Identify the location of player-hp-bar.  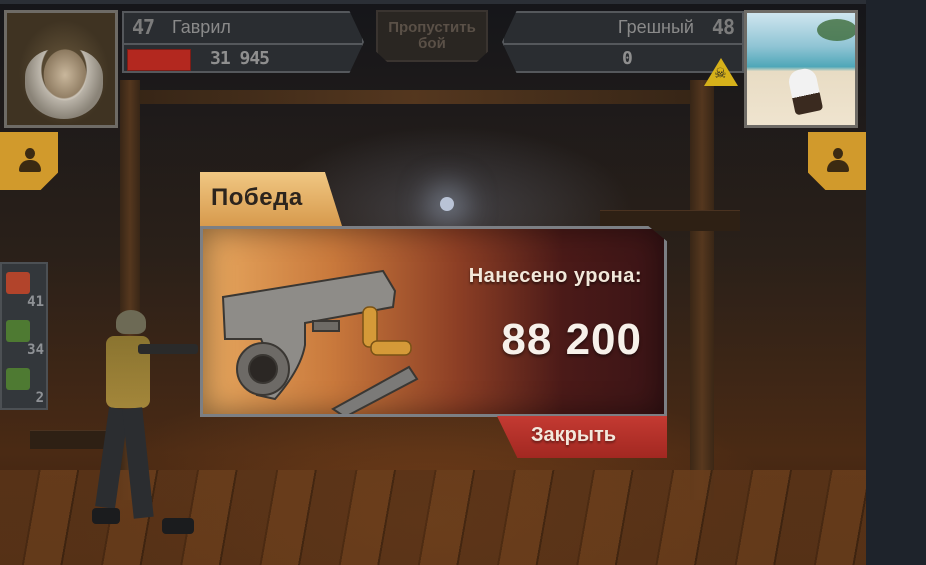
(159, 60).